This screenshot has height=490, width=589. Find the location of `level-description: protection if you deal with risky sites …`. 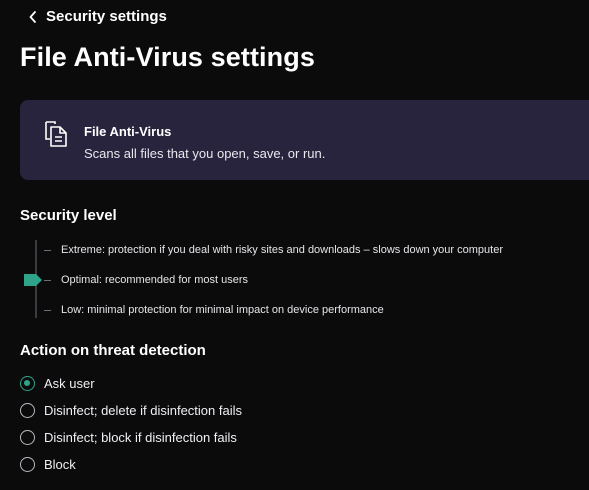

level-description: protection if you deal with risky sites … is located at coordinates (305, 250).